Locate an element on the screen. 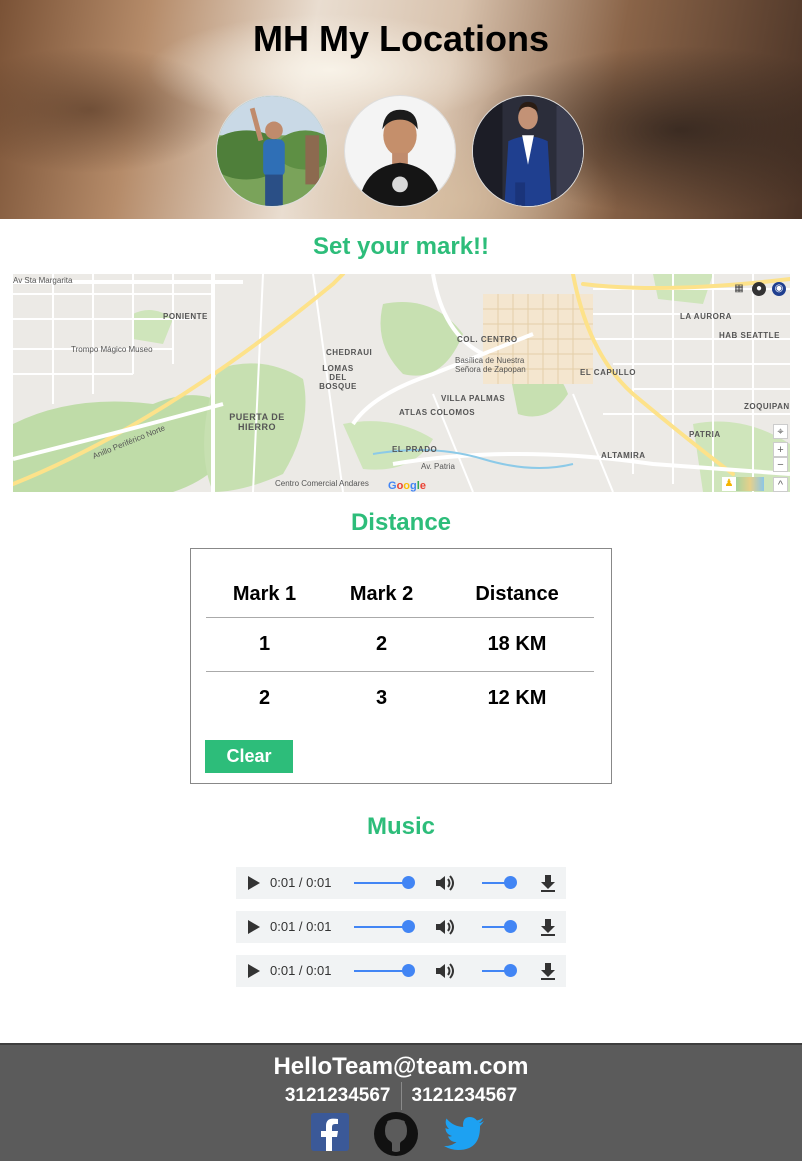 This screenshot has width=802, height=1161. map-label: VILLA PALMAS is located at coordinates (473, 398).